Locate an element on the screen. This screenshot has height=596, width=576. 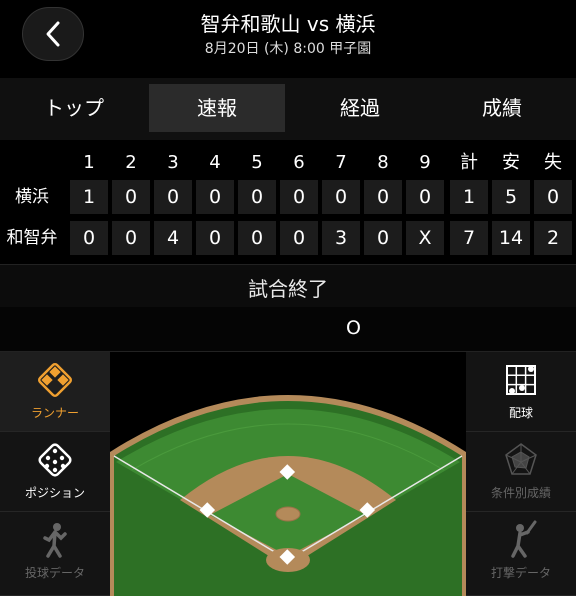
runner-button: ランナー is located at coordinates (55, 392).